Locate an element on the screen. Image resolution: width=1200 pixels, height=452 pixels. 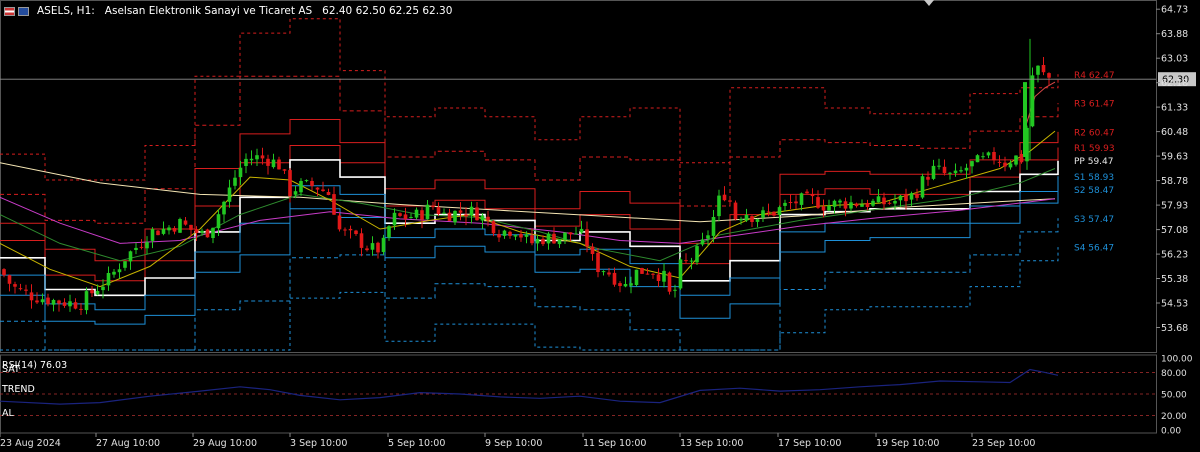
pivot-label-r1: R1 59.93 is located at coordinates (1094, 149).